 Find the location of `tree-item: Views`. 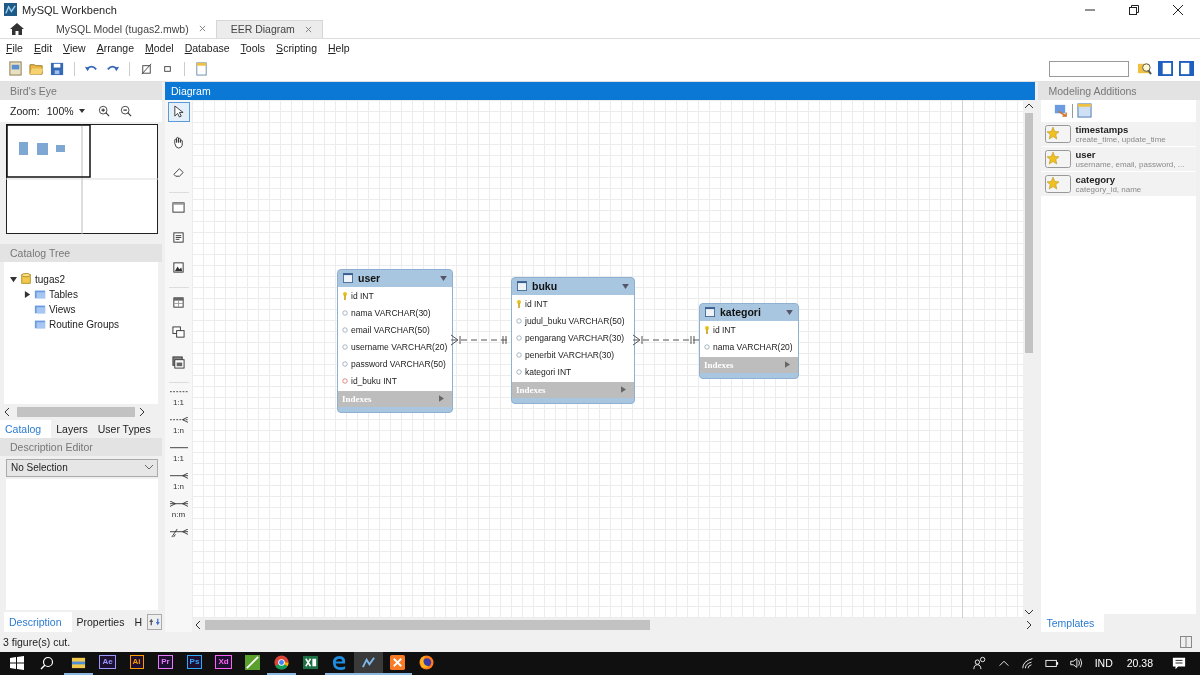

tree-item: Views is located at coordinates (62, 309).